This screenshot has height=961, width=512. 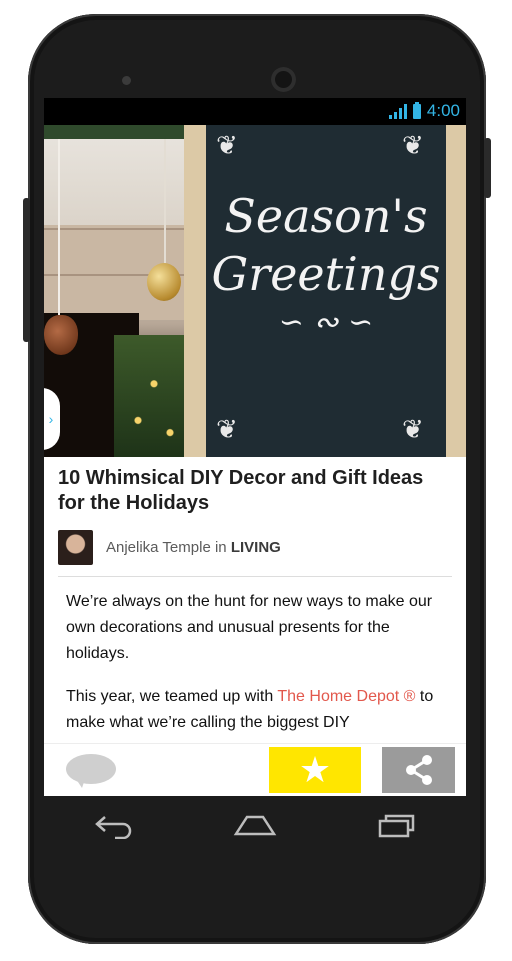 I want to click on navigation-bar, so click(x=255, y=826).